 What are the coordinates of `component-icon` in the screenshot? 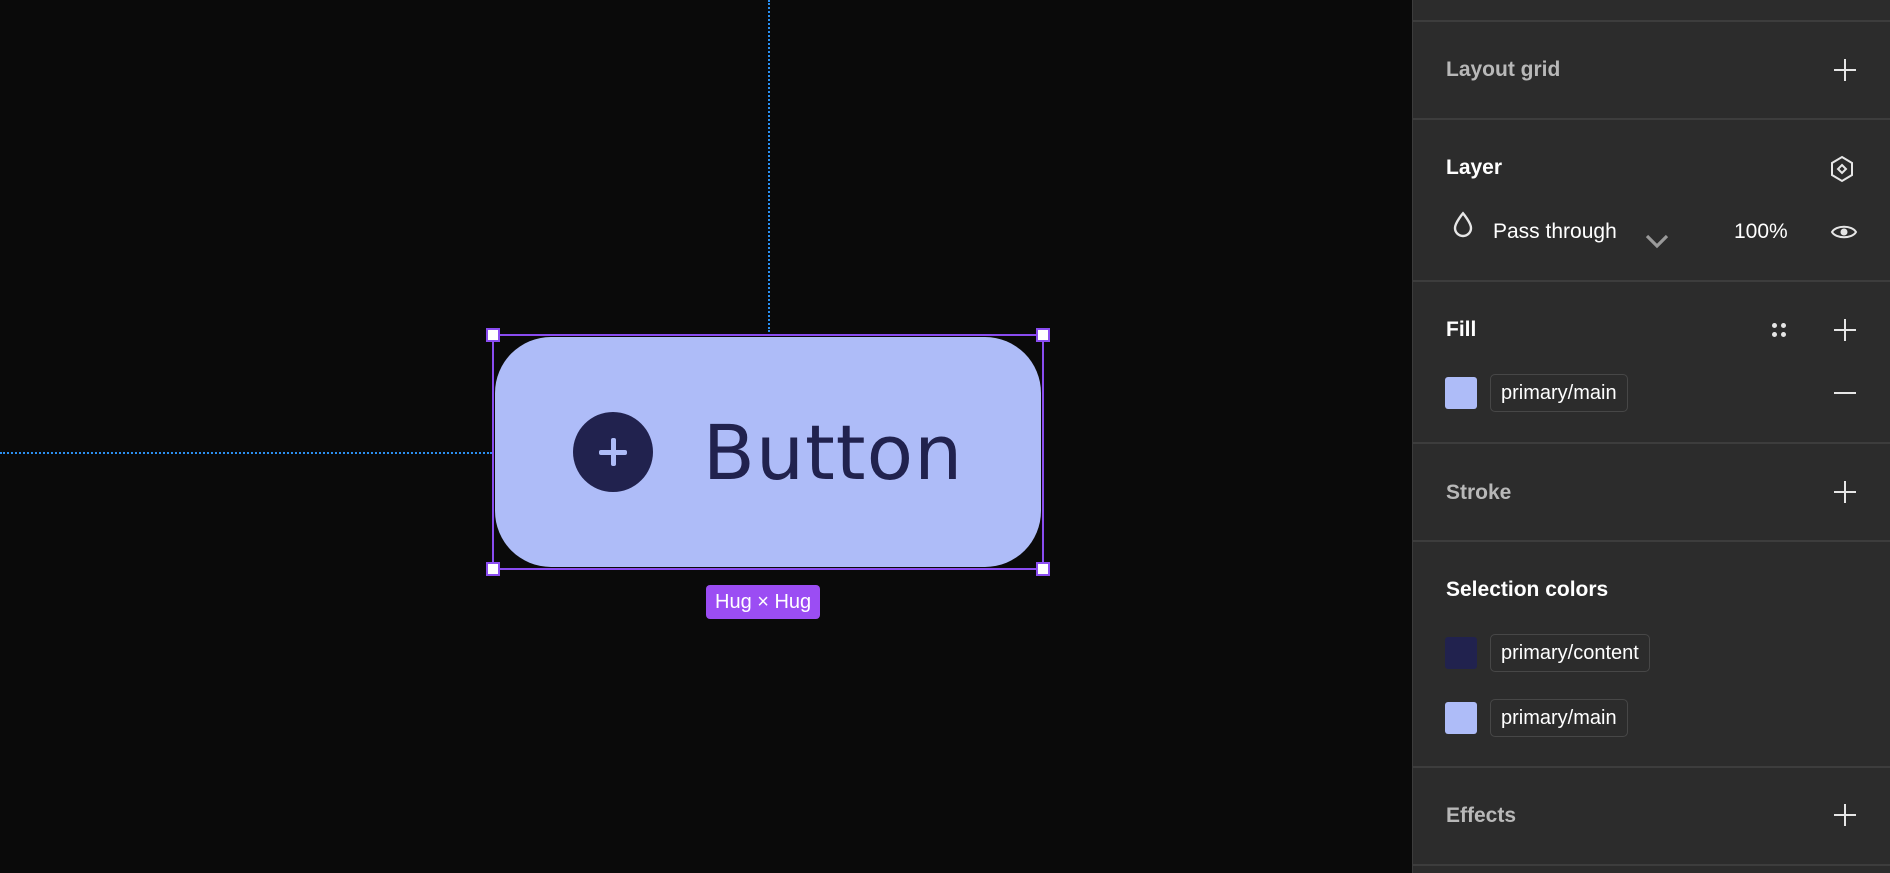 It's located at (1842, 169).